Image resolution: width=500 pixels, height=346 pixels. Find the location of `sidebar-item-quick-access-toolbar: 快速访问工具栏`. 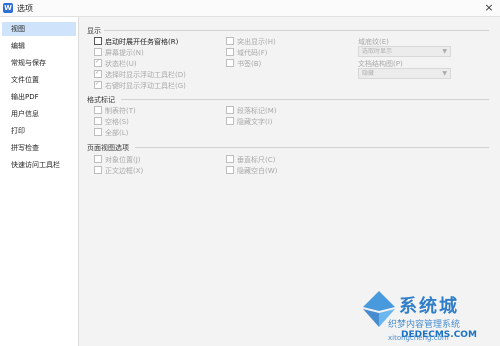

sidebar-item-quick-access-toolbar: 快速访问工具栏 is located at coordinates (39, 165).